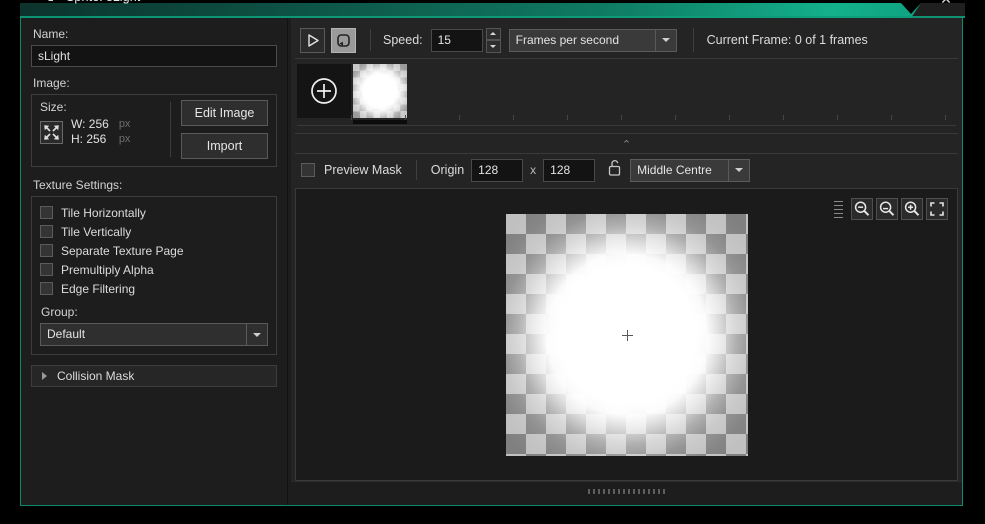  I want to click on zoom-reset-glyph, so click(887, 208).